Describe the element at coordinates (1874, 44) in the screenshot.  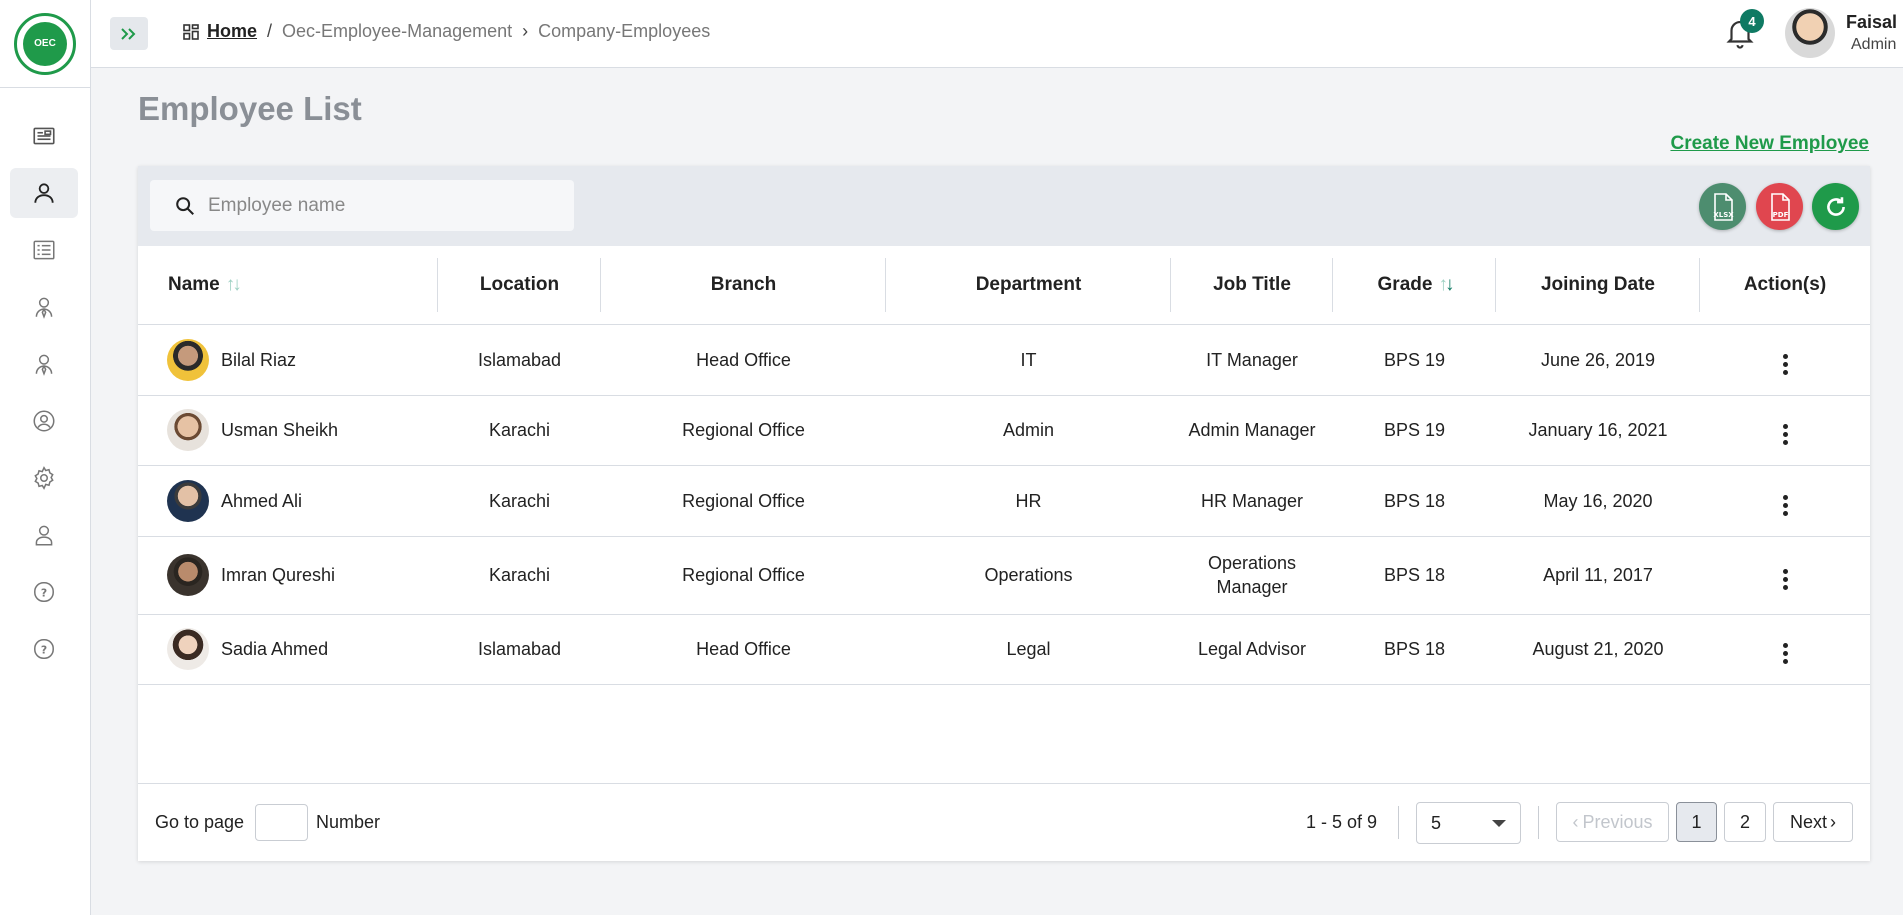
I see `user-role: Admin` at that location.